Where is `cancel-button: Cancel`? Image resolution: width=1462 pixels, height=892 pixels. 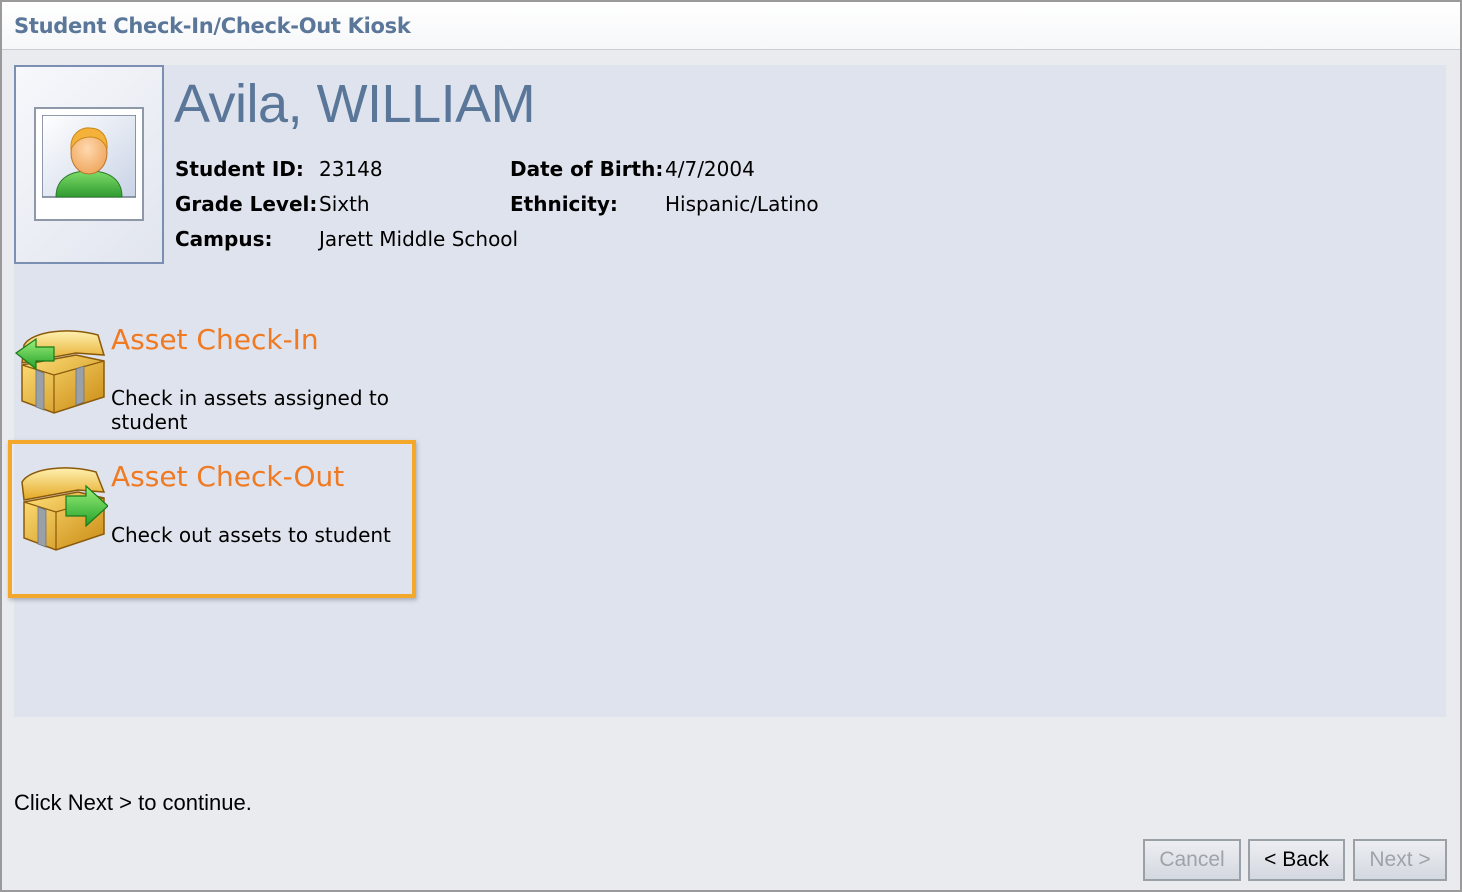 cancel-button: Cancel is located at coordinates (1192, 860).